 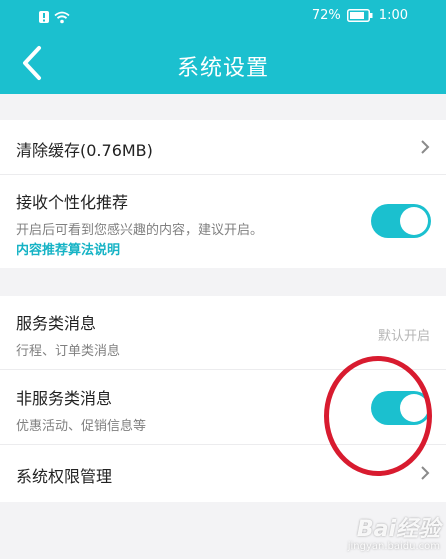 I want to click on personal-recommend-description: 开启后可看到您感兴趣的内容，建议开启。, so click(x=140, y=230).